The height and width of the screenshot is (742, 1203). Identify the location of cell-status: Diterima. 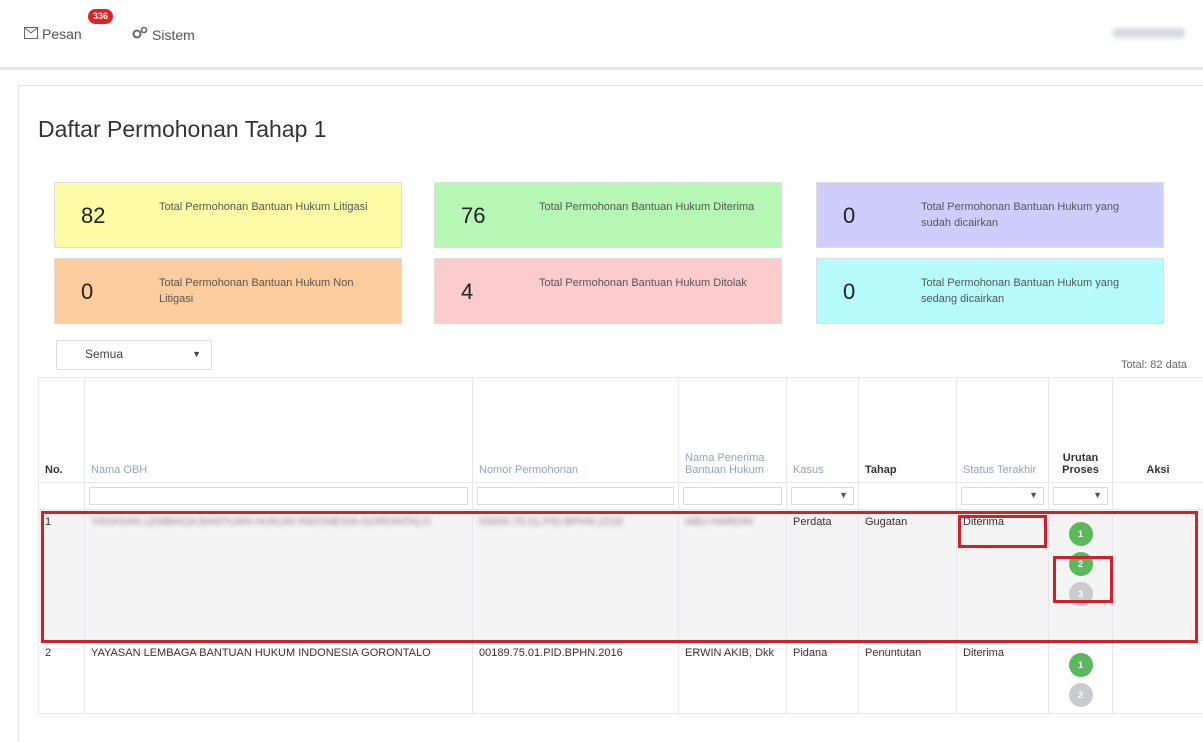
(1003, 677).